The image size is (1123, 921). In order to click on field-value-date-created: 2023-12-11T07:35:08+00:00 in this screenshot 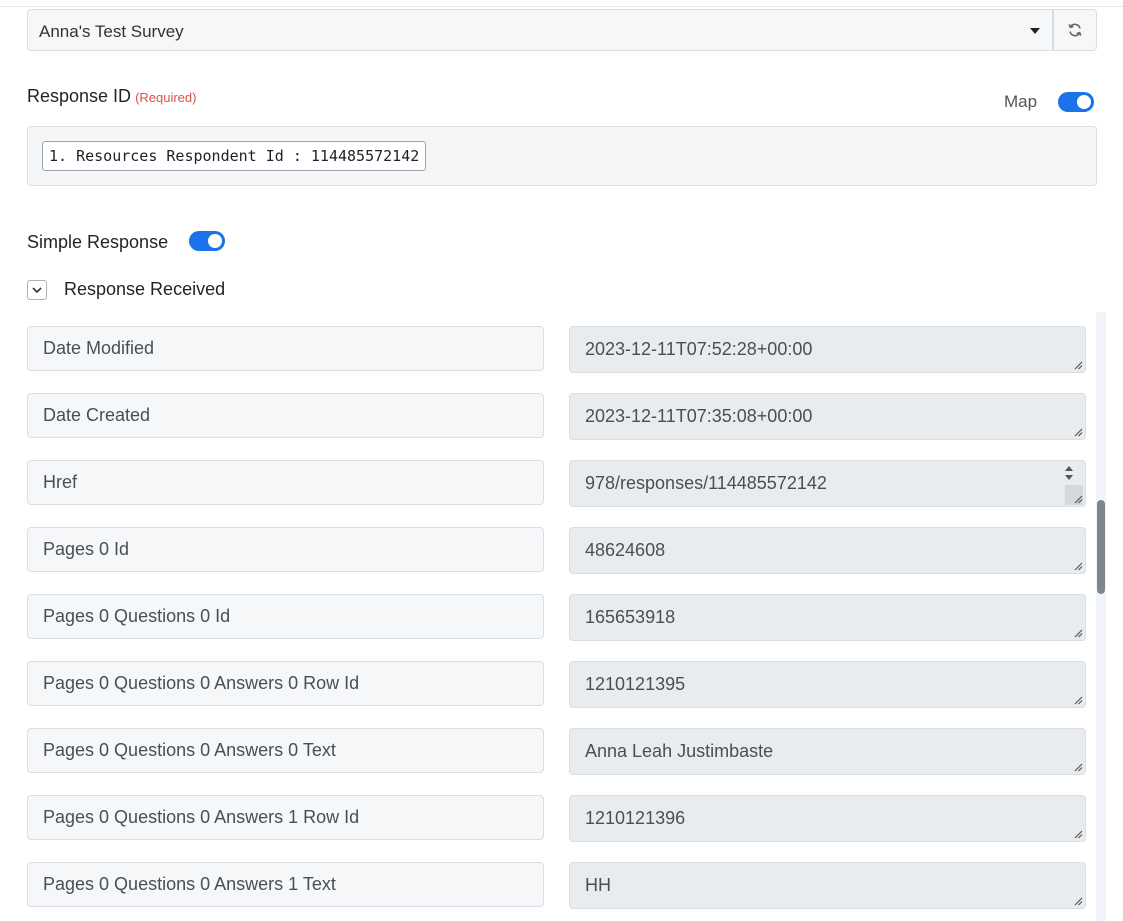, I will do `click(827, 416)`.